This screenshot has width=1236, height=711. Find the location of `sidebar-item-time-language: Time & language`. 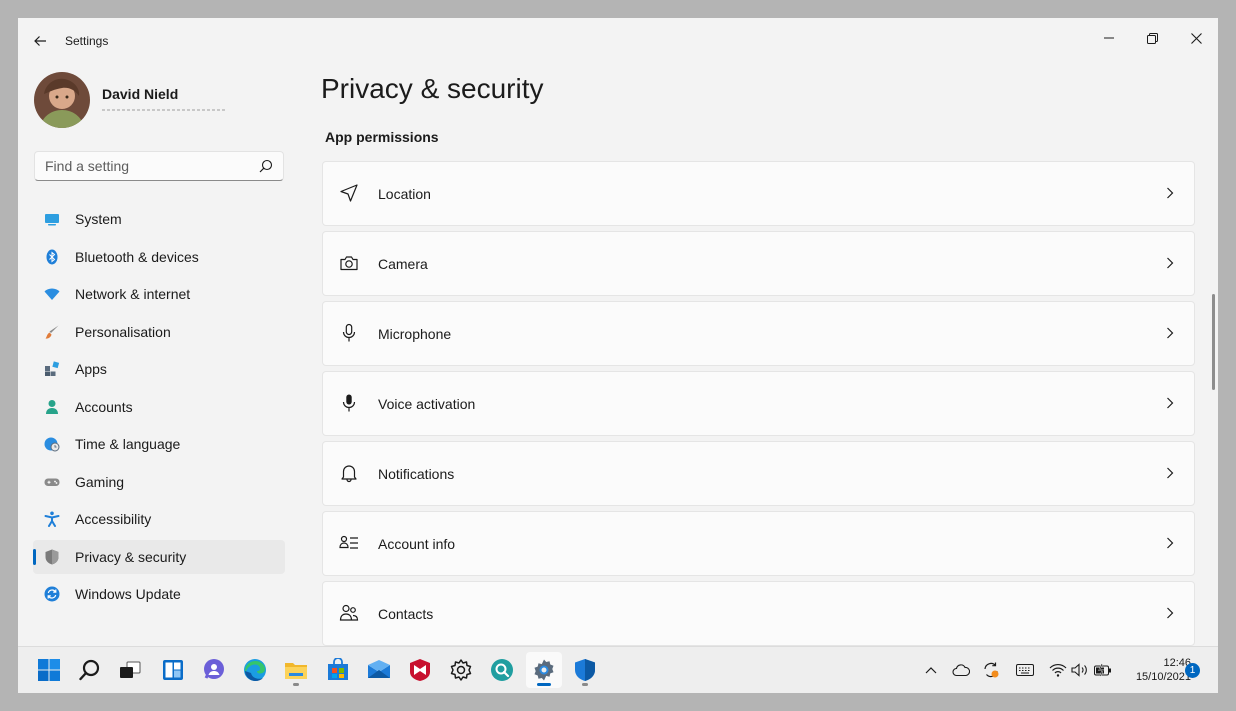

sidebar-item-time-language: Time & language is located at coordinates (159, 444).